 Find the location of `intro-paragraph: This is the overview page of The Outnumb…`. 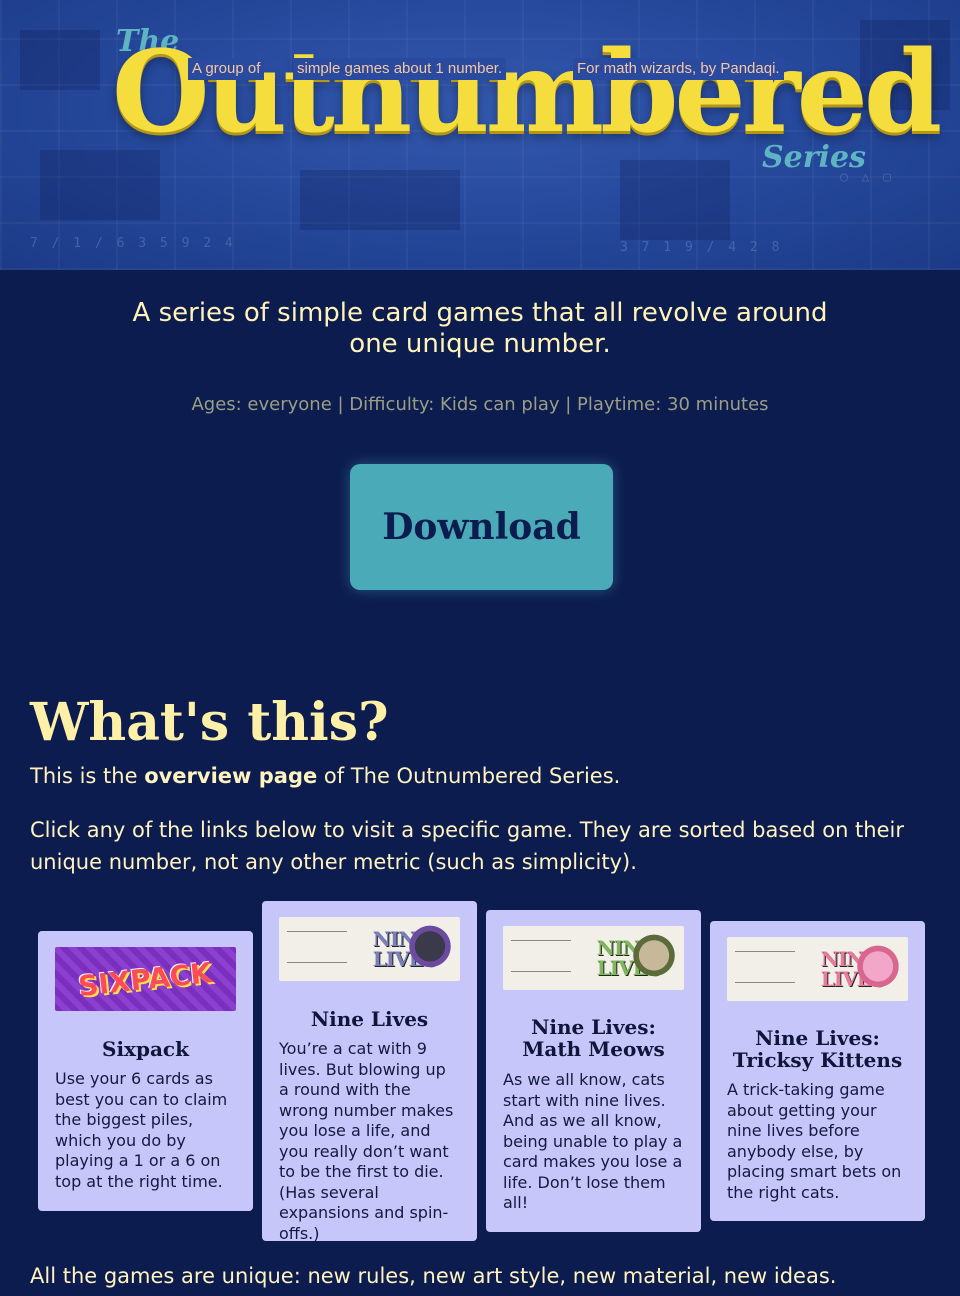

intro-paragraph: This is the overview page of The Outnumb… is located at coordinates (325, 776).